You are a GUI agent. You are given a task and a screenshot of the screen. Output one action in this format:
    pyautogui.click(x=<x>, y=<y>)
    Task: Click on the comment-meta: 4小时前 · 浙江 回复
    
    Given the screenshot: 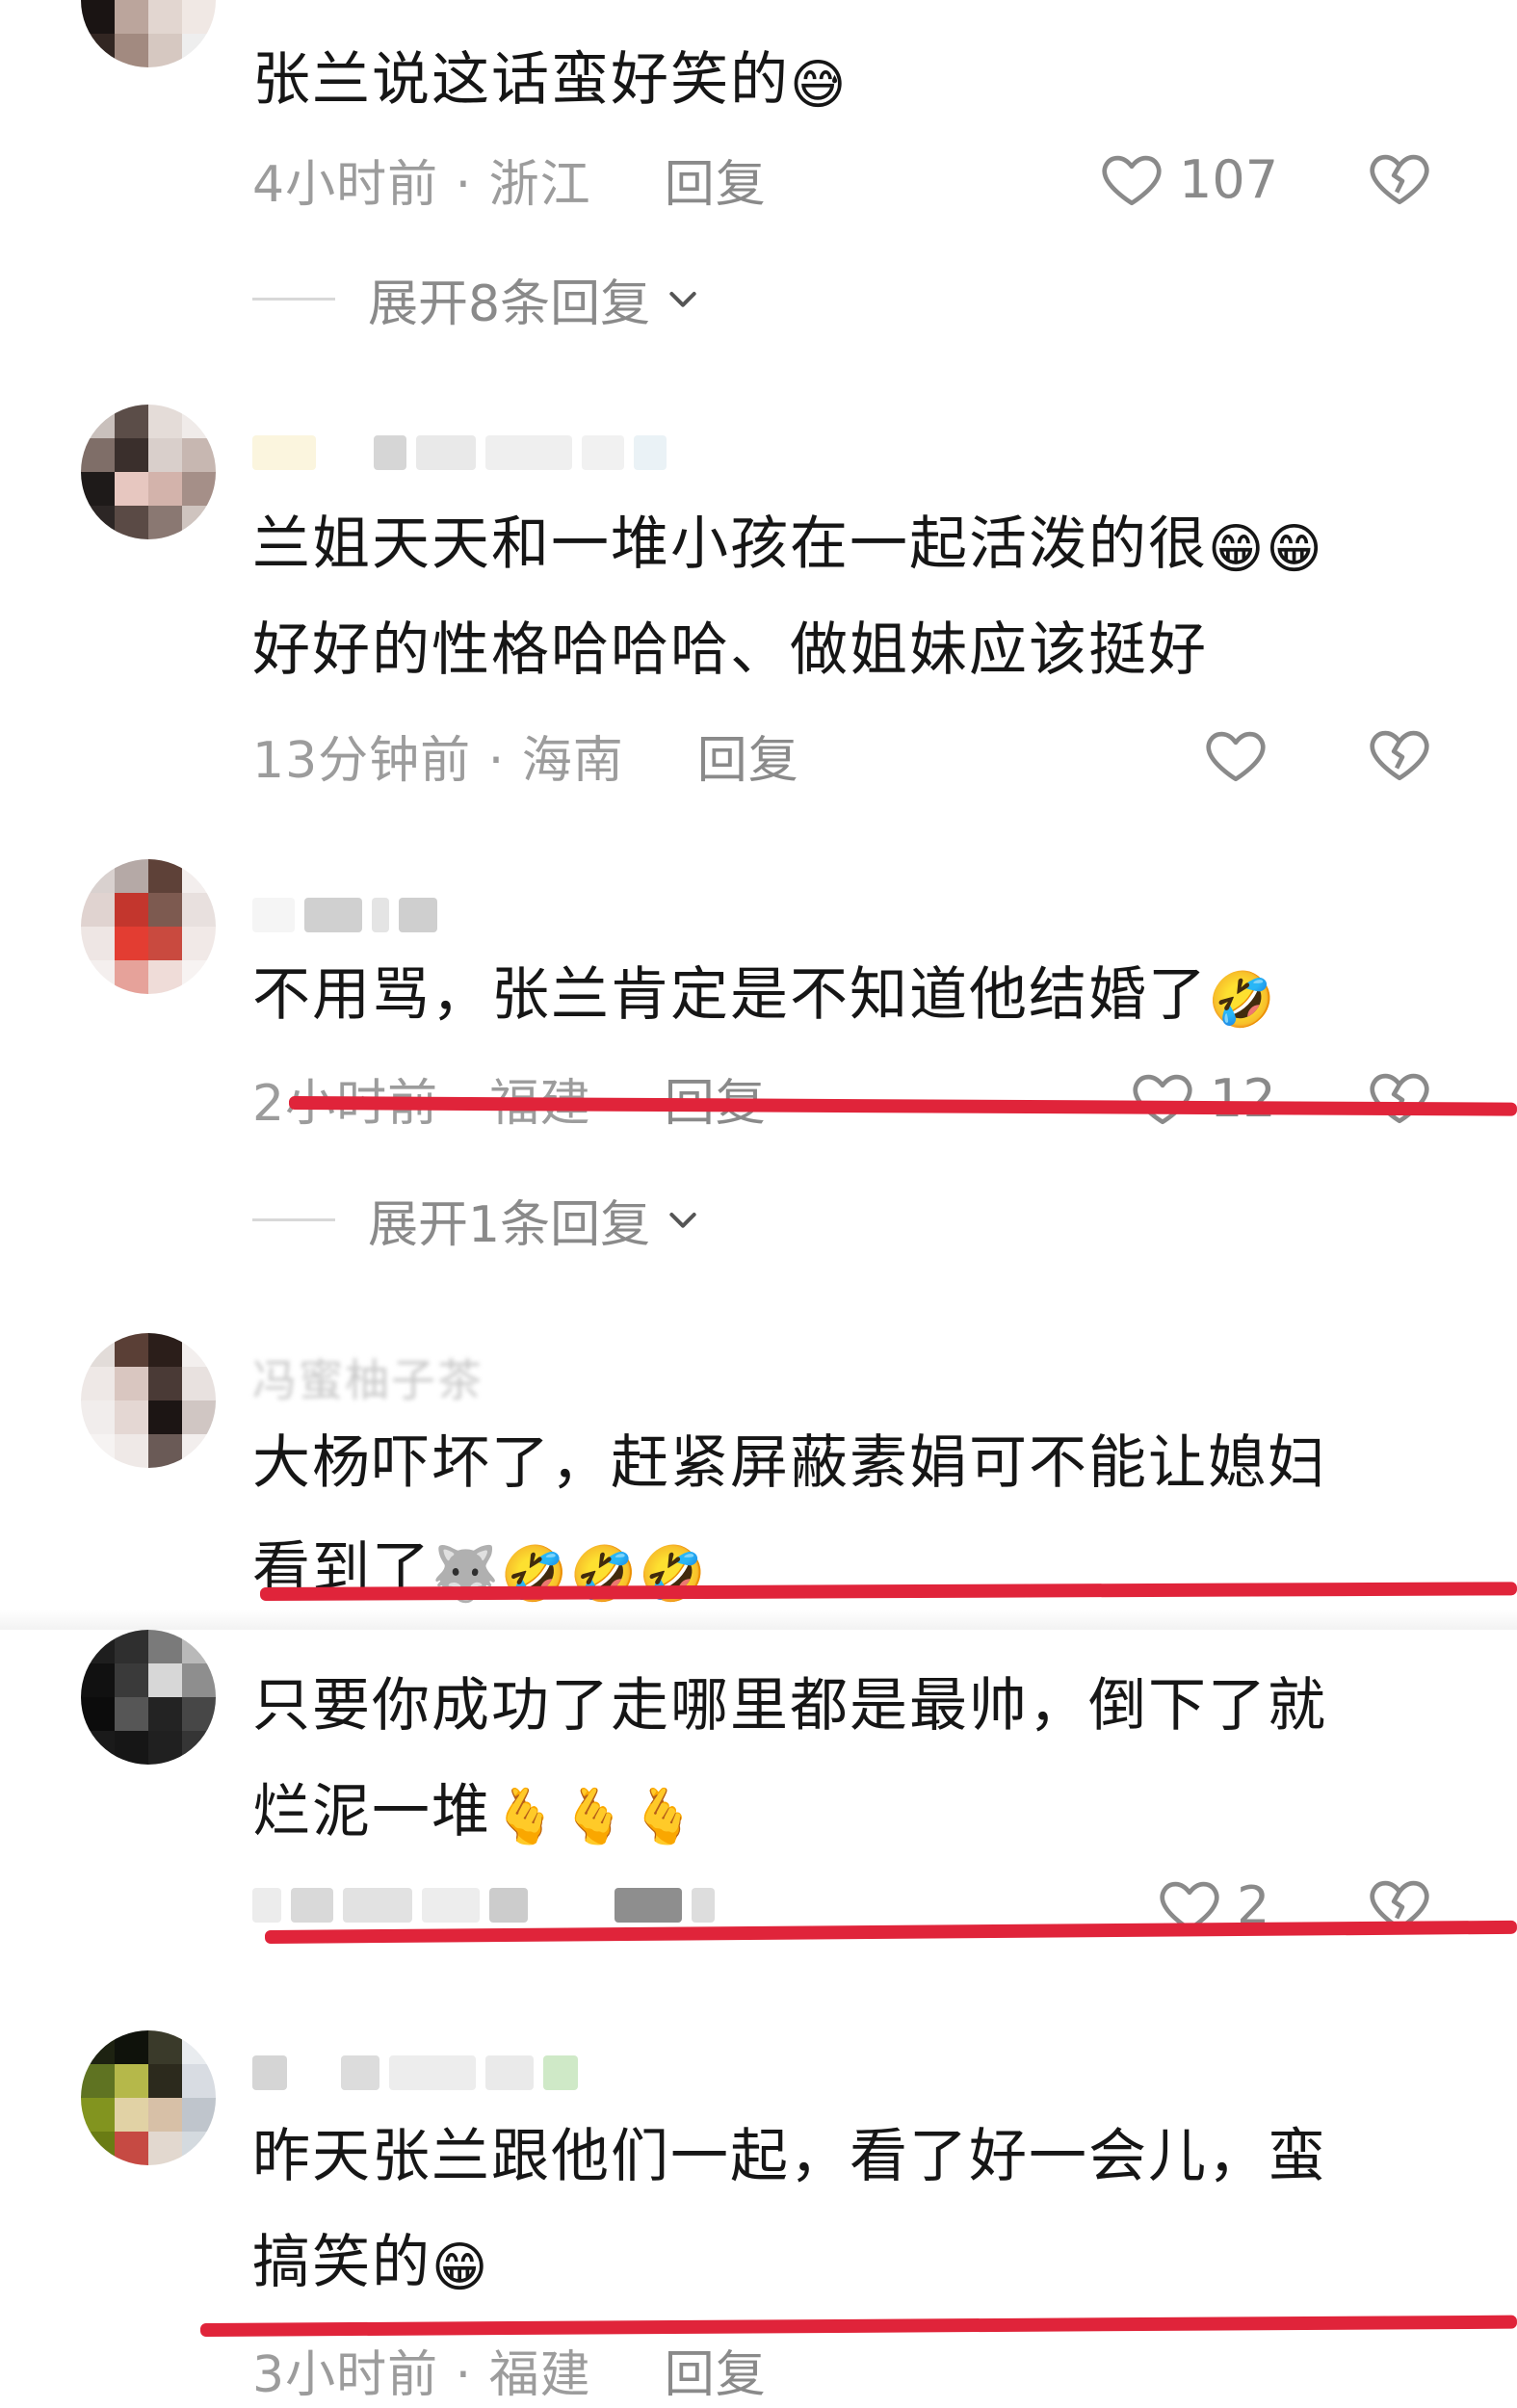 What is the action you would take?
    pyautogui.click(x=509, y=179)
    